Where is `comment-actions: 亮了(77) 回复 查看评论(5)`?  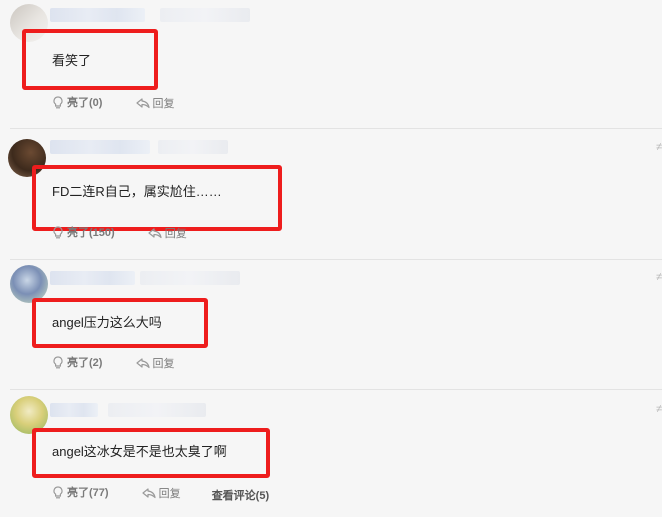
comment-actions: 亮了(77) 回复 查看评论(5) is located at coordinates (160, 493).